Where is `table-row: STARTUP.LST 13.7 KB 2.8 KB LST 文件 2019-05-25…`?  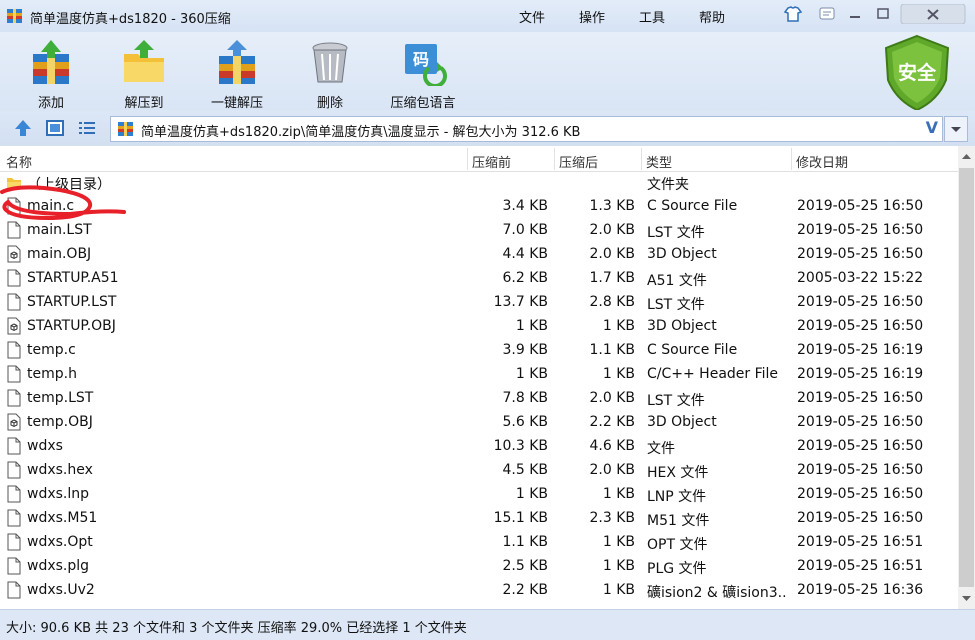 table-row: STARTUP.LST 13.7 KB 2.8 KB LST 文件 2019-05-25… is located at coordinates (479, 302).